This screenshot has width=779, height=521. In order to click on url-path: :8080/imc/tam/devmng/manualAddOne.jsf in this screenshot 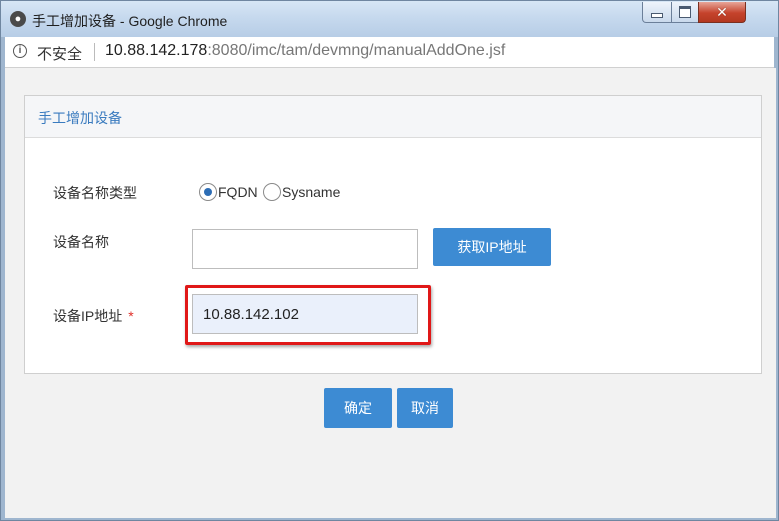, I will do `click(356, 50)`.